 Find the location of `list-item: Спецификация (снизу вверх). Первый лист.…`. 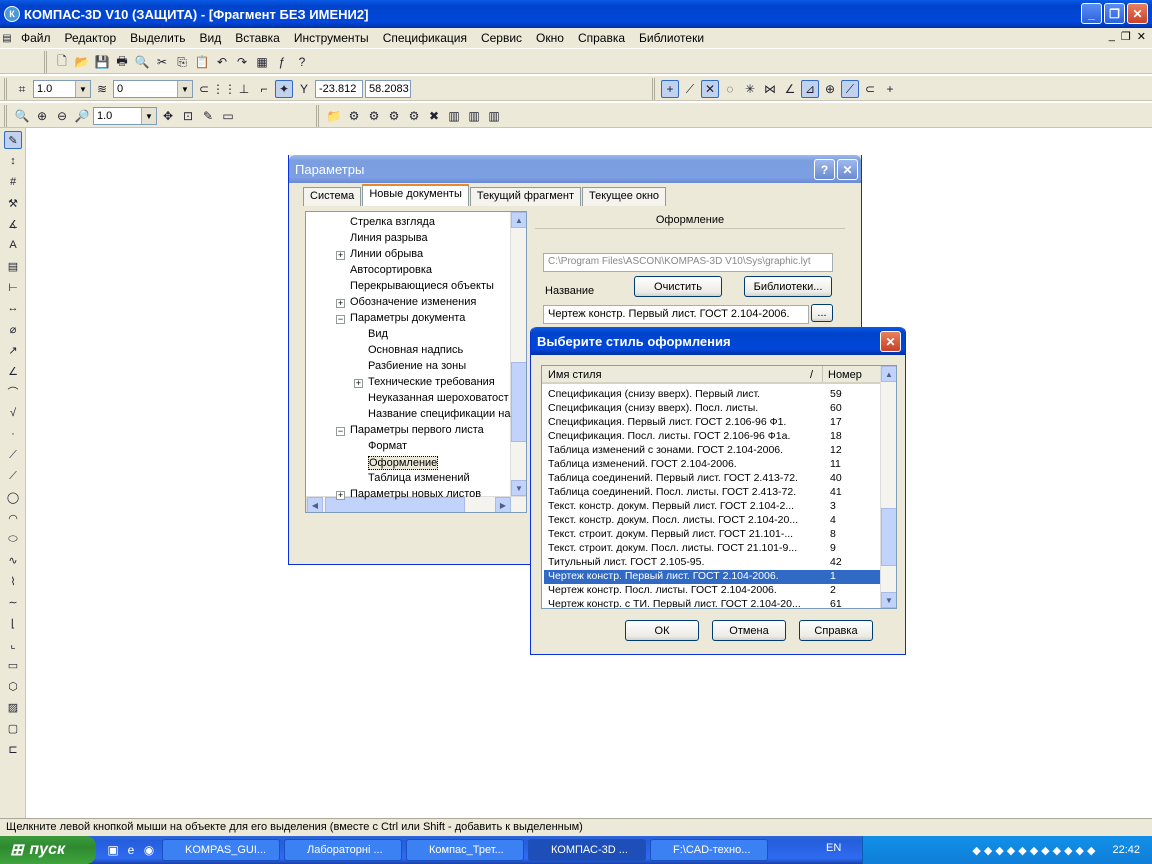

list-item: Спецификация (снизу вверх). Первый лист.… is located at coordinates (712, 395).